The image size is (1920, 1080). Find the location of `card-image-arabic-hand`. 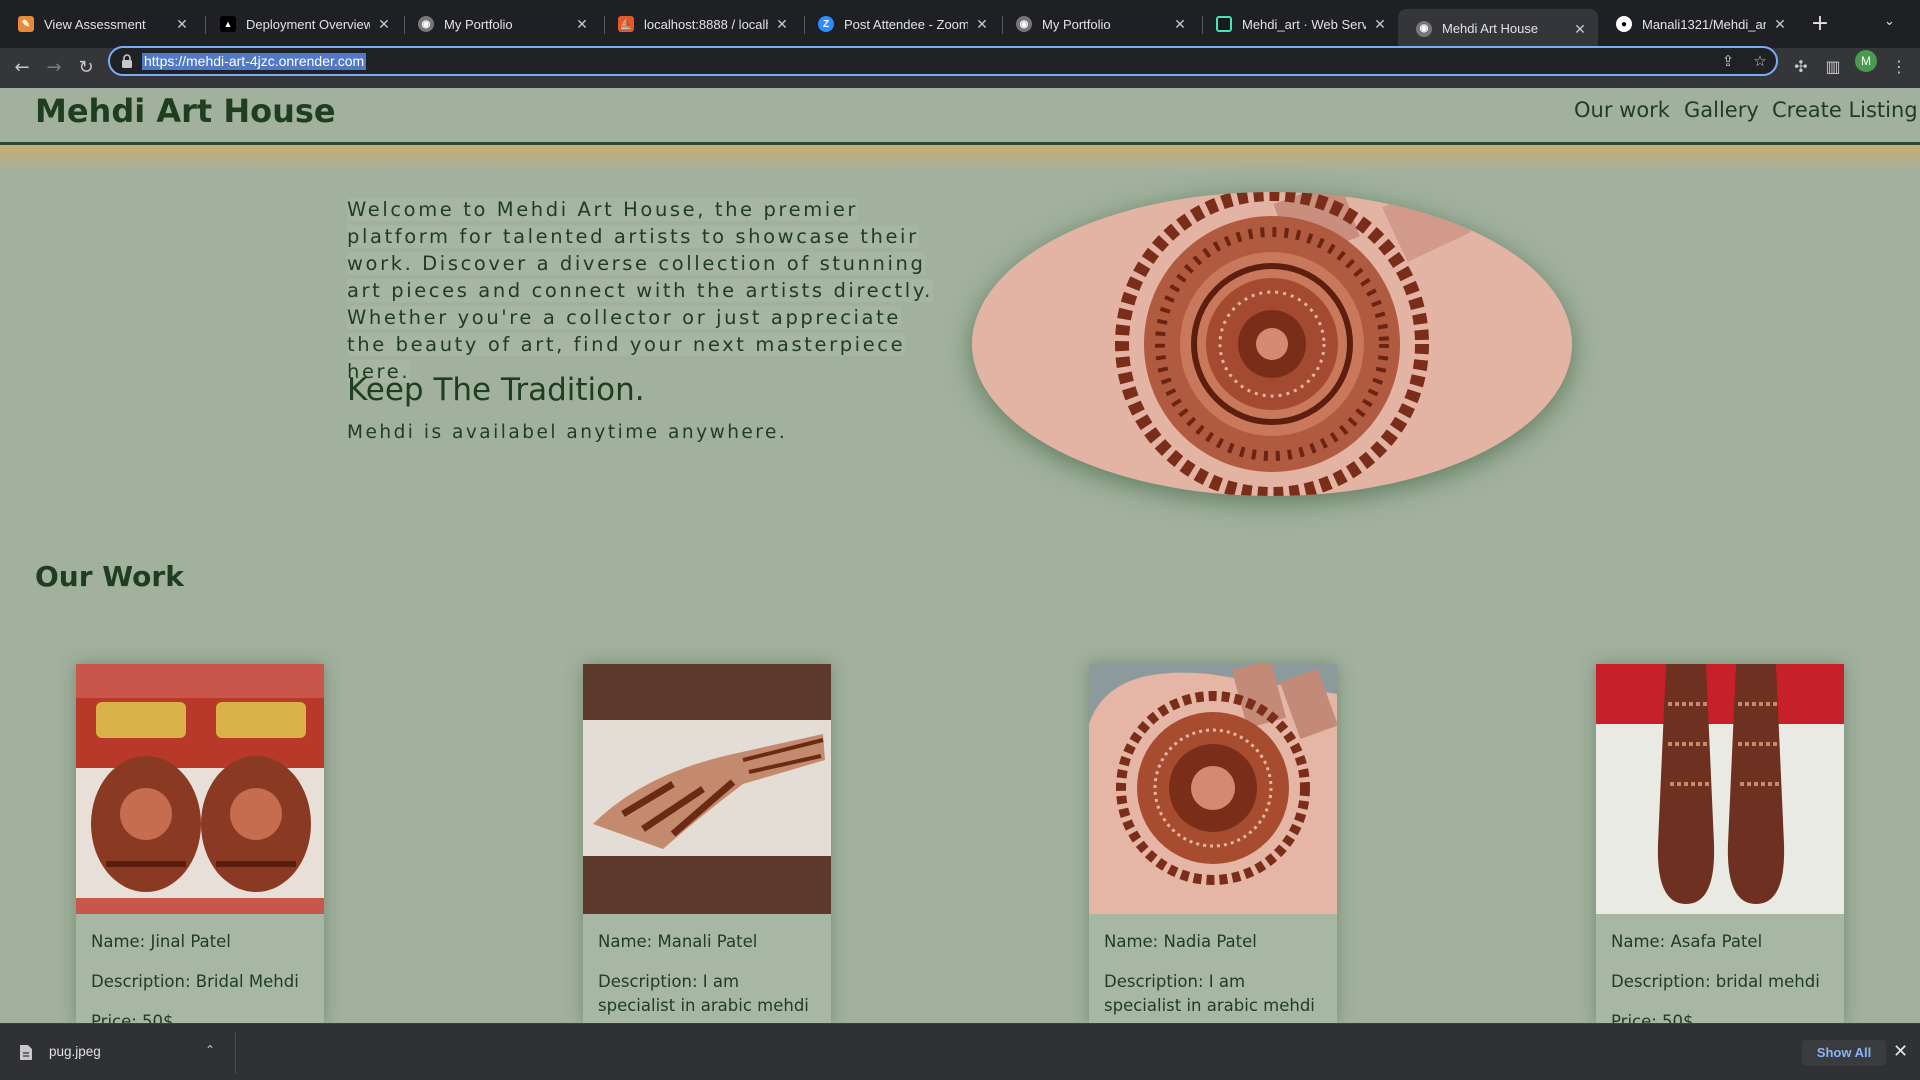

card-image-arabic-hand is located at coordinates (707, 789).